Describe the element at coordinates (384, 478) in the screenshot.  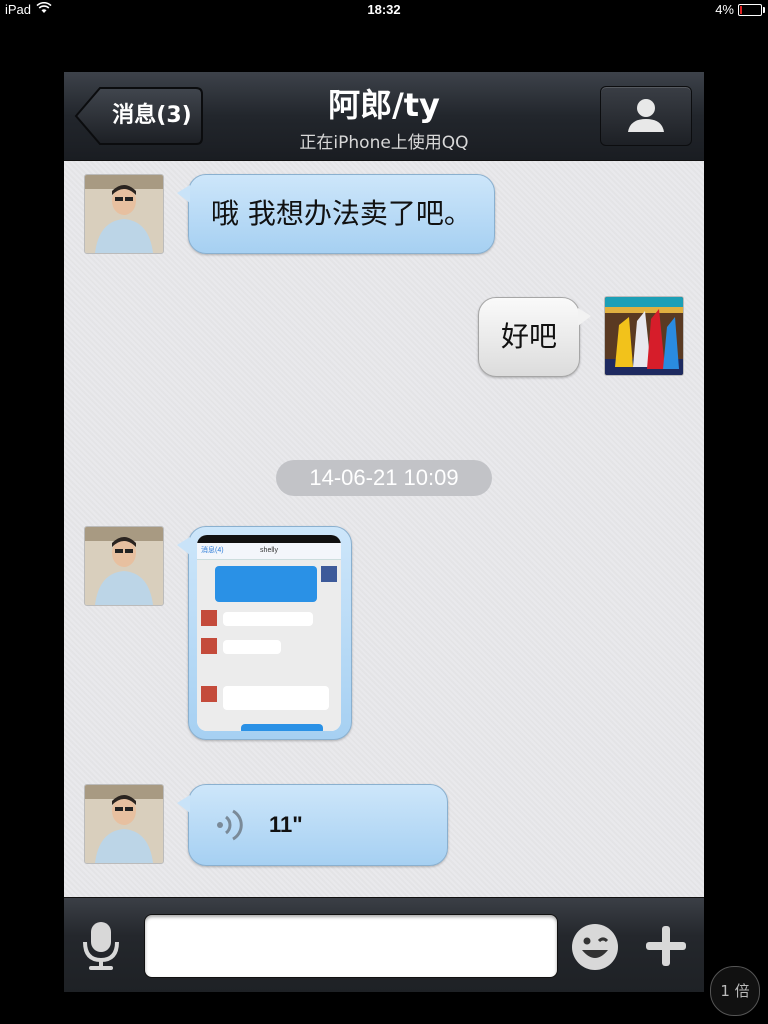
I see `timestamp: 14-06-21 10:09` at that location.